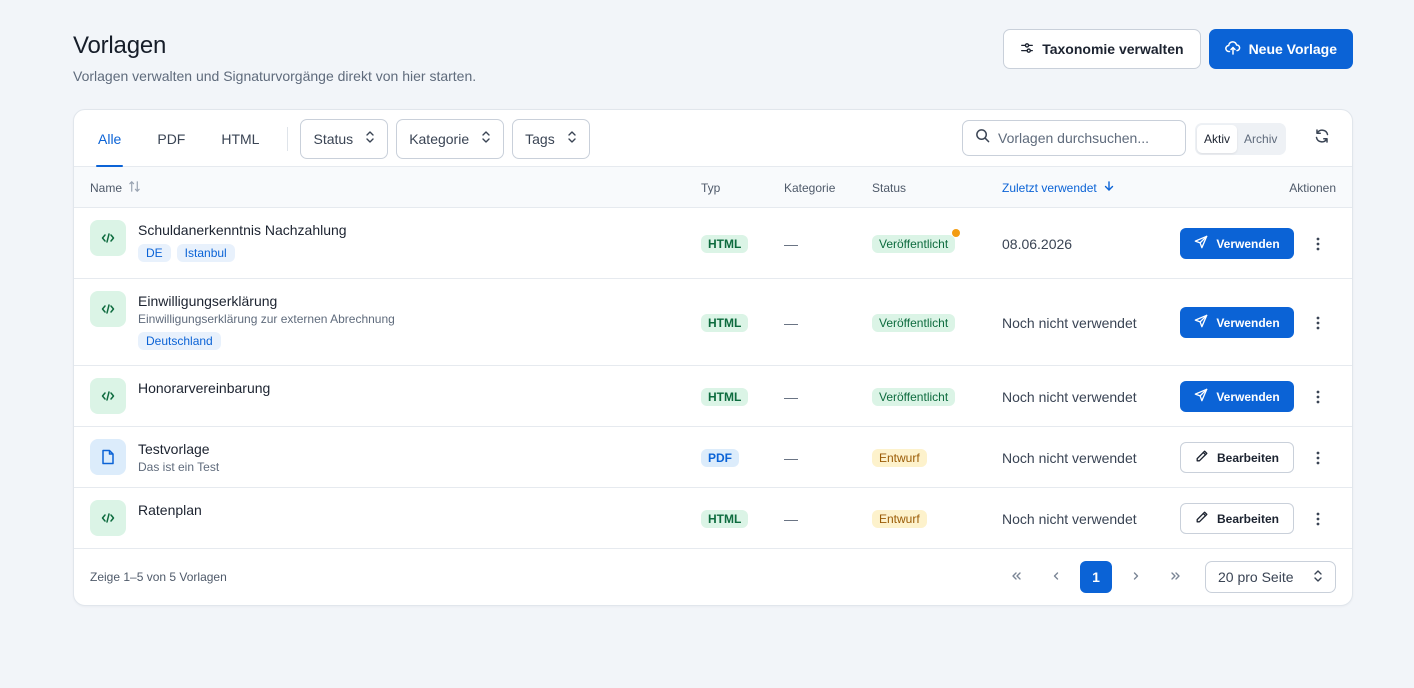 This screenshot has height=688, width=1414. Describe the element at coordinates (540, 138) in the screenshot. I see `tags-filter-label: Tags` at that location.